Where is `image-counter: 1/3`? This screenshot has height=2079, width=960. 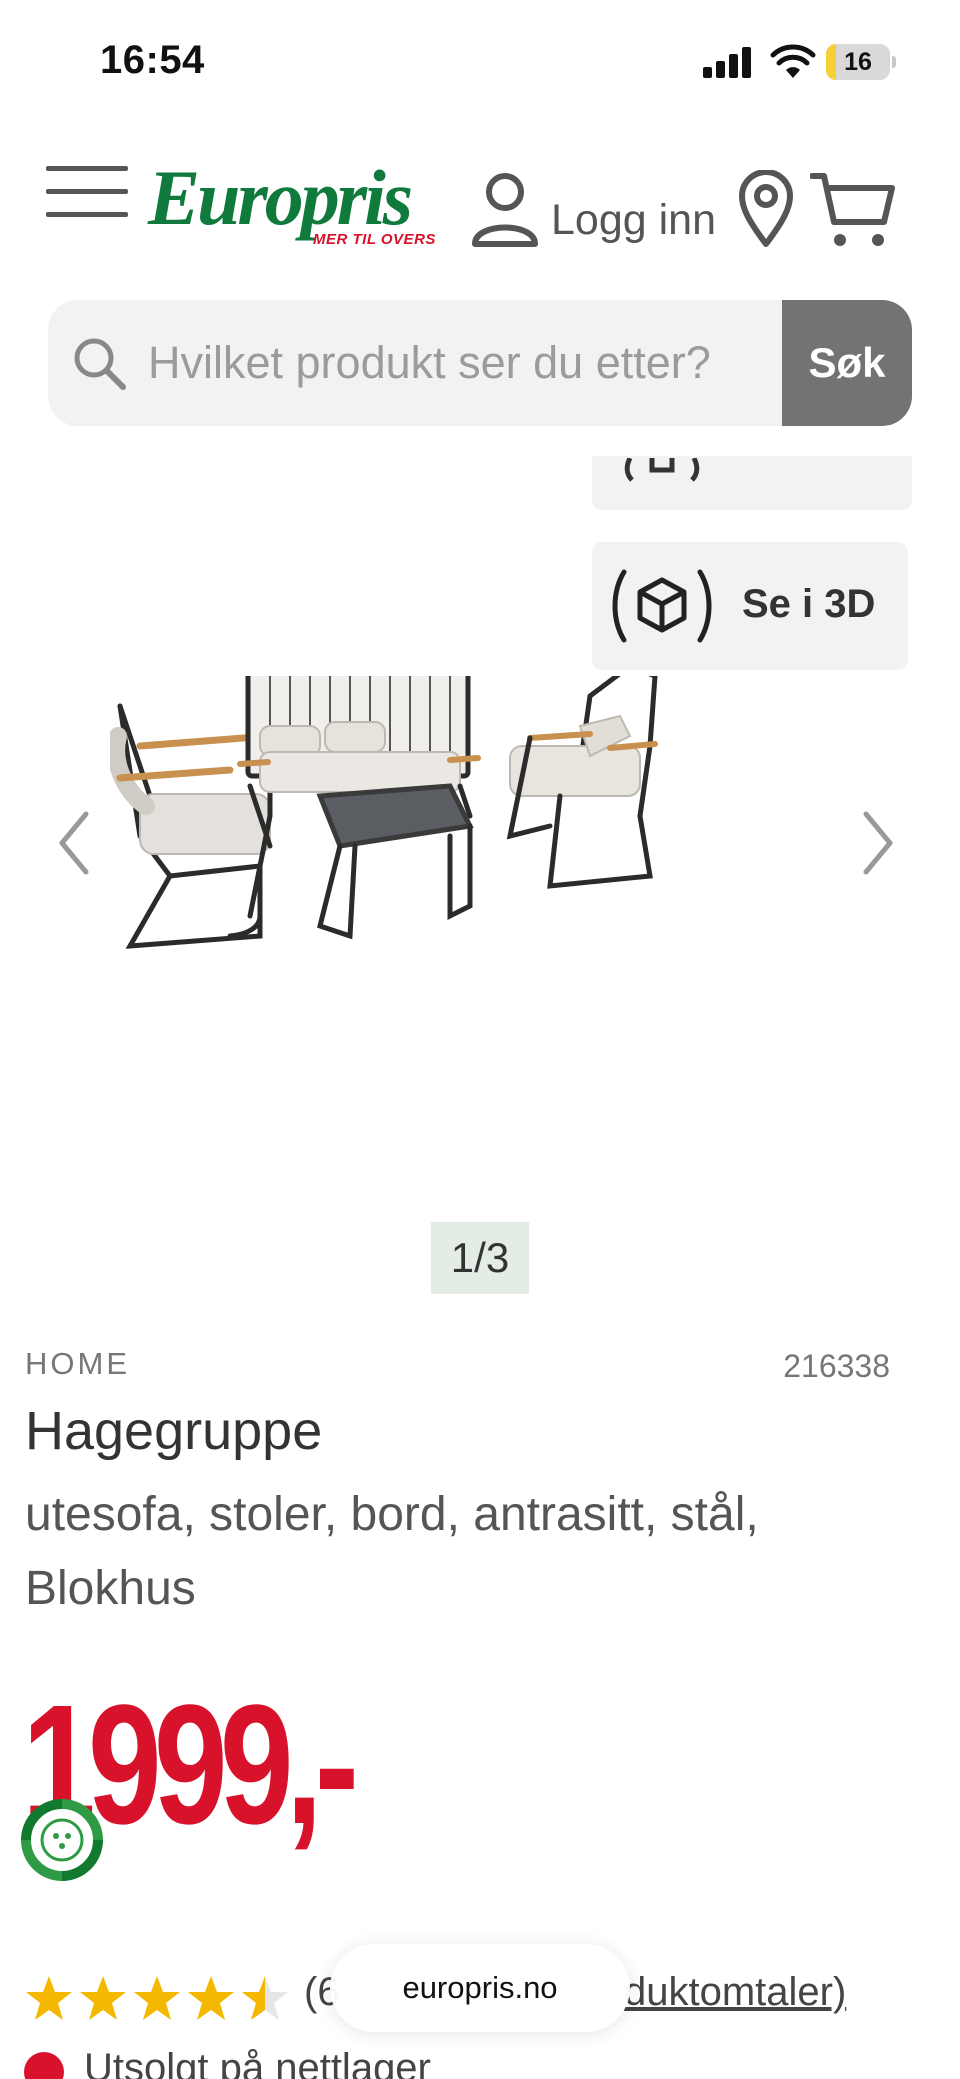
image-counter: 1/3 is located at coordinates (480, 1258).